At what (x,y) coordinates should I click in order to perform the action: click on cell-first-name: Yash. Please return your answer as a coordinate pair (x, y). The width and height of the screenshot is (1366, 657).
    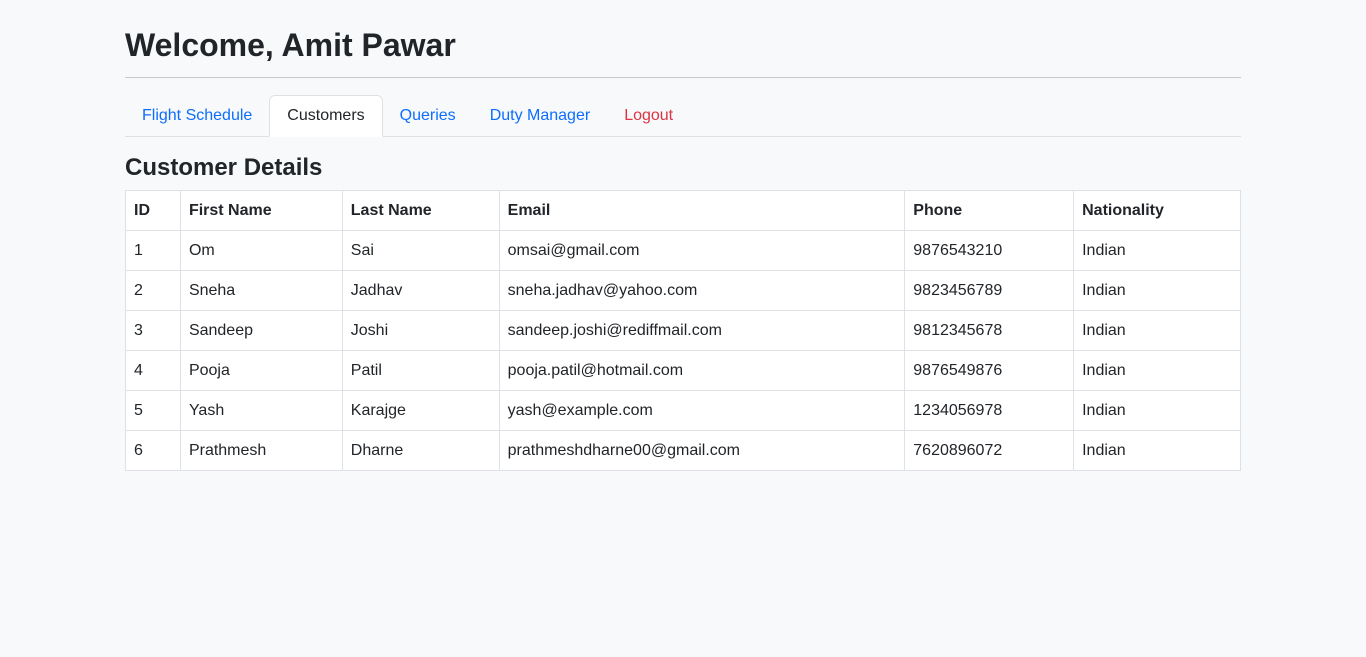
    Looking at the image, I should click on (261, 410).